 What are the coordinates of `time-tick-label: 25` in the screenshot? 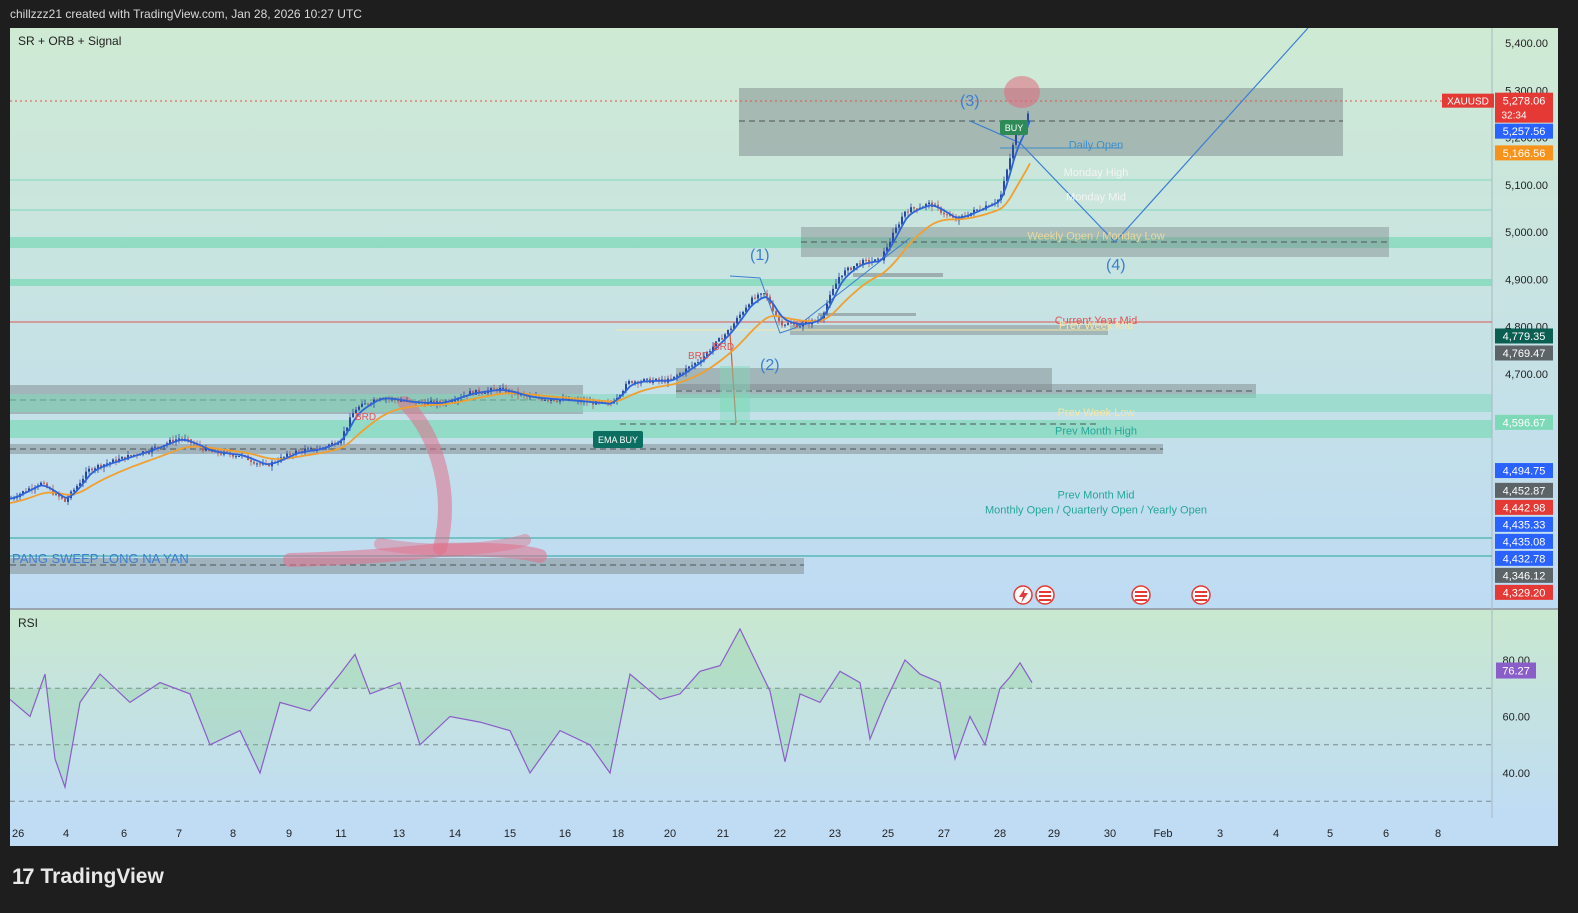 It's located at (888, 834).